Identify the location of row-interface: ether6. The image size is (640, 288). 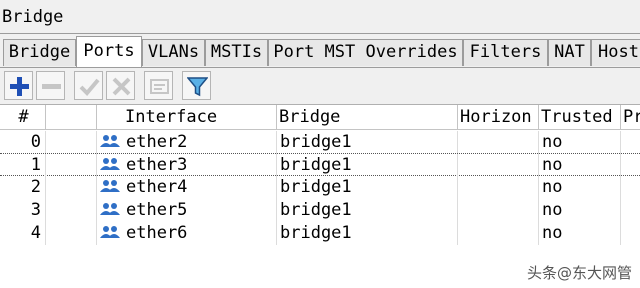
(157, 233).